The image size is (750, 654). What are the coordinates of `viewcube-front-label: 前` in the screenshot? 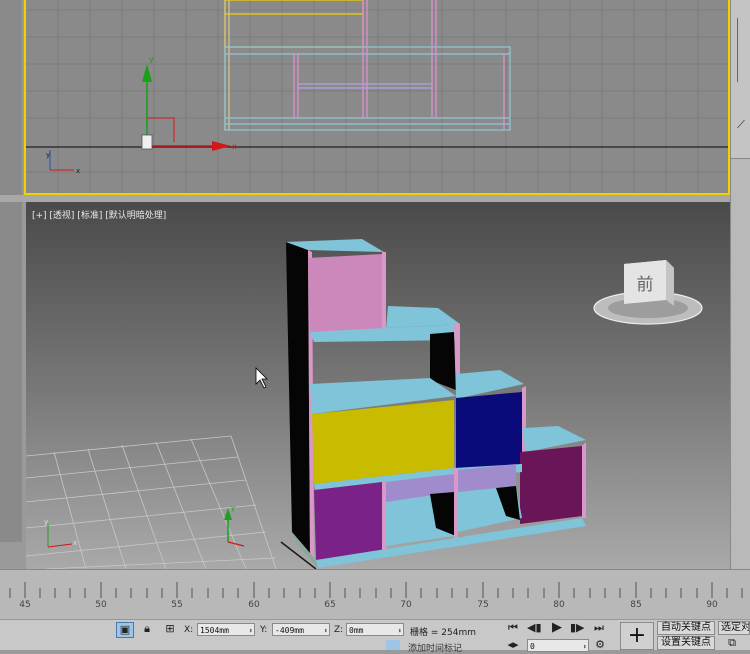 It's located at (645, 285).